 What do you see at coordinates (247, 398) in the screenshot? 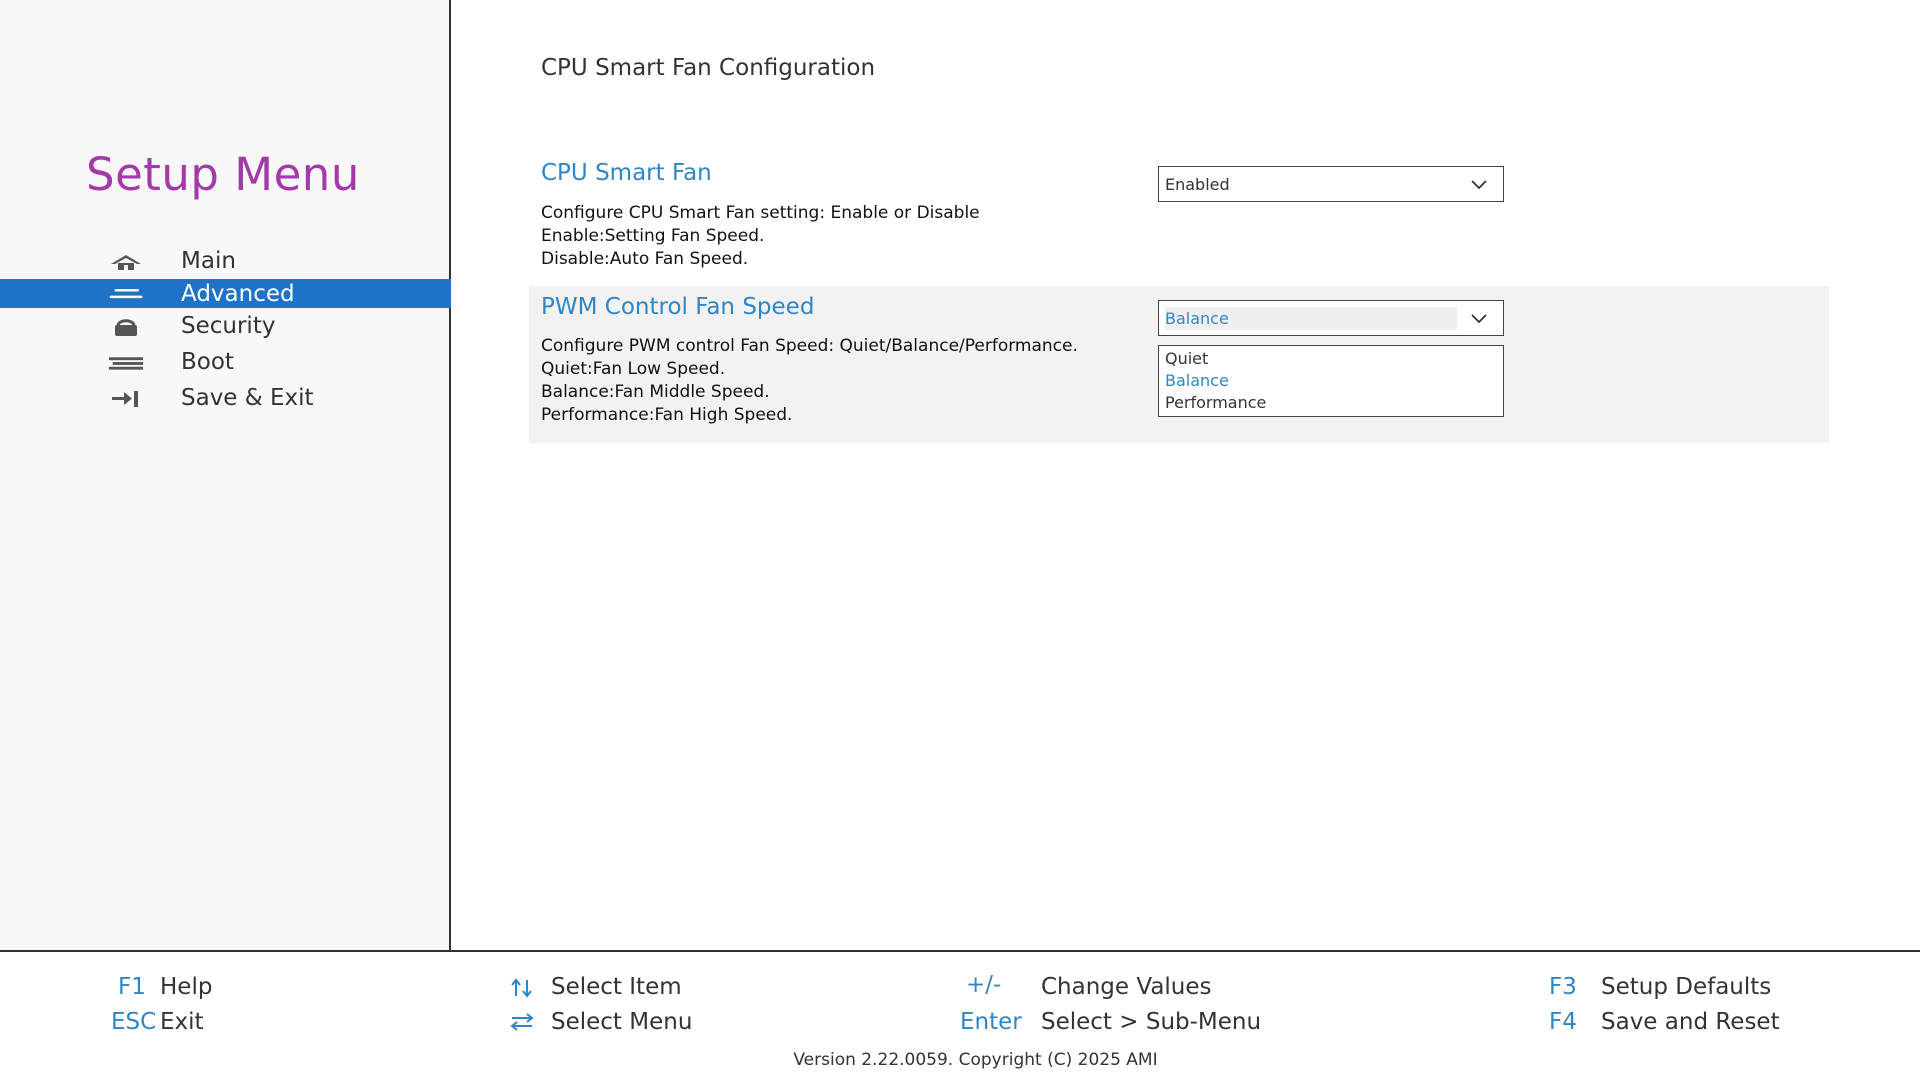
I see `sidebar-item-label: Save & Exit` at bounding box center [247, 398].